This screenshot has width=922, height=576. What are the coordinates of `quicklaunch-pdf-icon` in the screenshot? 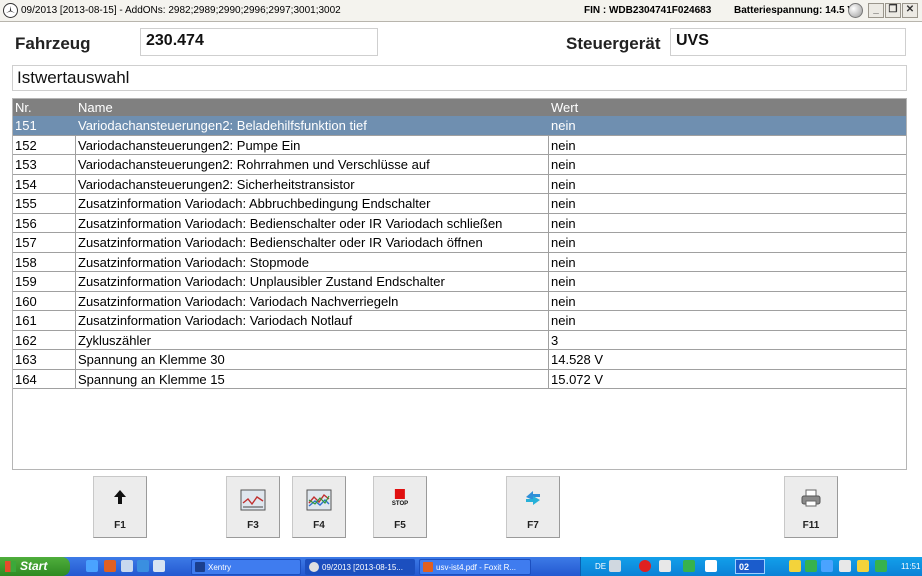 It's located at (110, 566).